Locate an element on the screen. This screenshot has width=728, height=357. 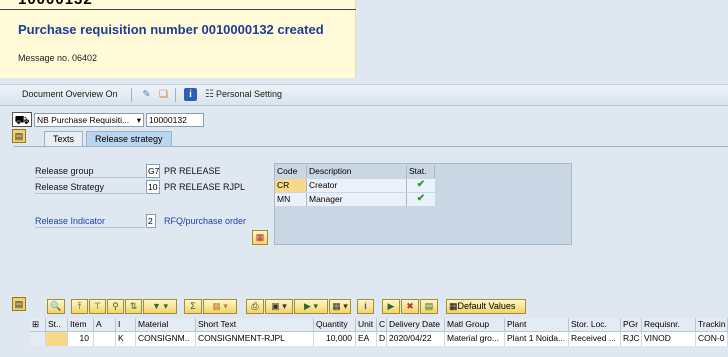
default-values-button: ▦Default Values is located at coordinates (486, 306).